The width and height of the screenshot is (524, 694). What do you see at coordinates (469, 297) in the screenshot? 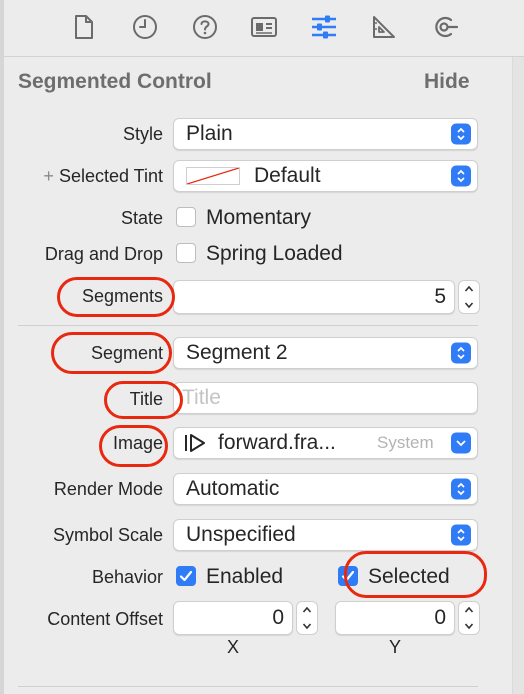
I see `segments-stepper` at bounding box center [469, 297].